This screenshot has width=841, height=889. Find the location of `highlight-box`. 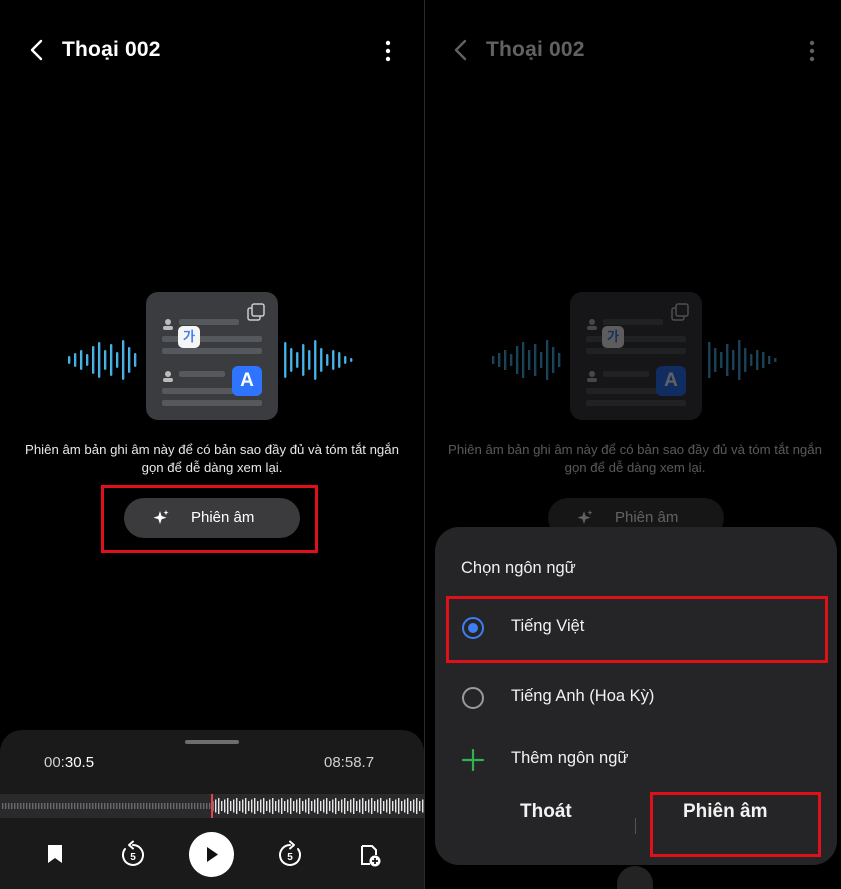

highlight-box is located at coordinates (735, 824).